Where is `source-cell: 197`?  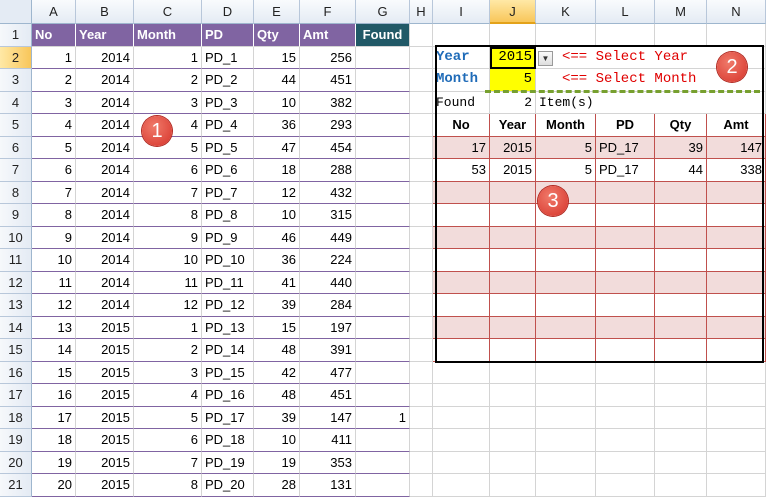
source-cell: 197 is located at coordinates (328, 327).